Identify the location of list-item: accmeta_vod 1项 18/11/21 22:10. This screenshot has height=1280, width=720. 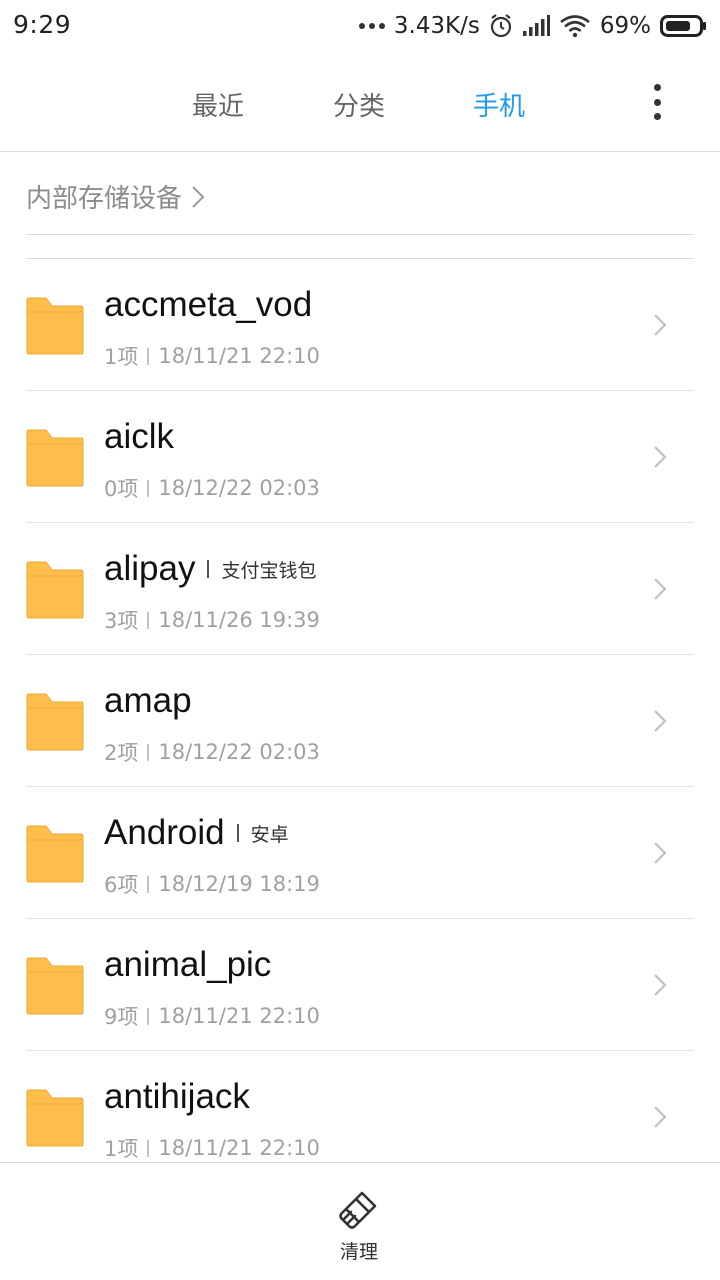
(360, 325).